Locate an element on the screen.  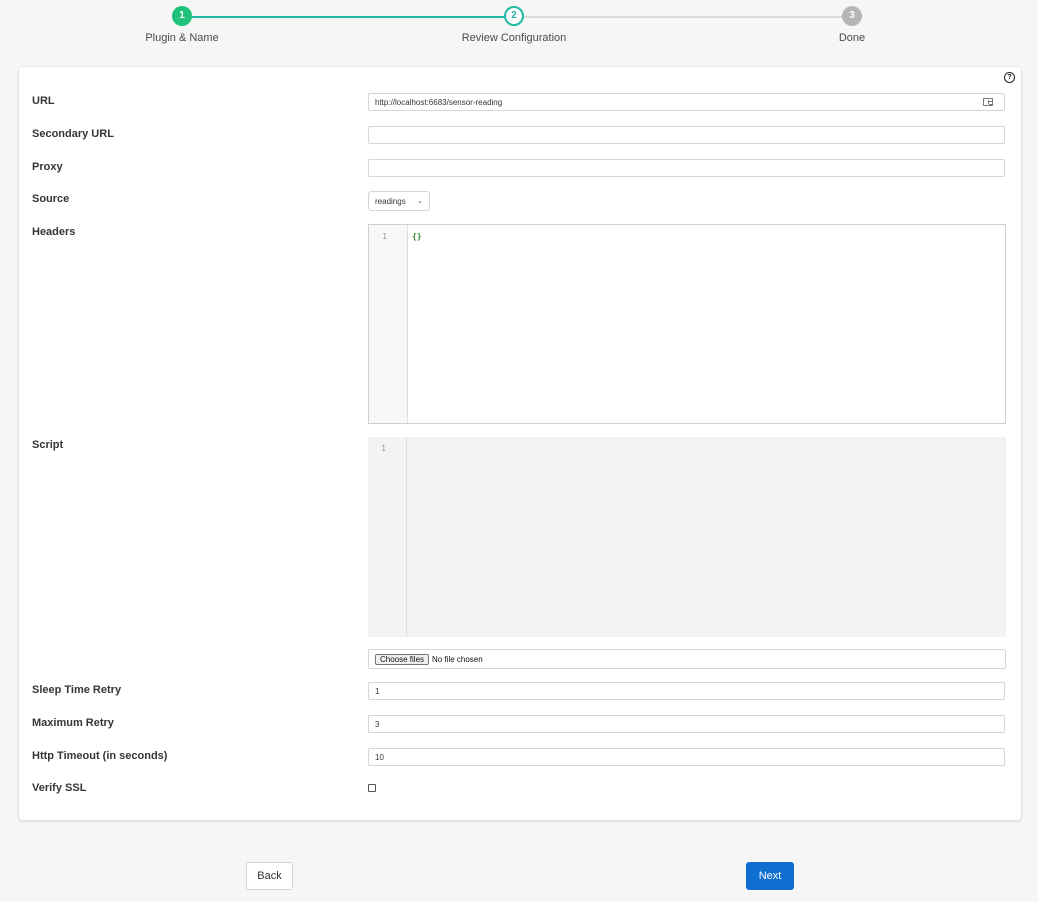
next-button: Next is located at coordinates (770, 876).